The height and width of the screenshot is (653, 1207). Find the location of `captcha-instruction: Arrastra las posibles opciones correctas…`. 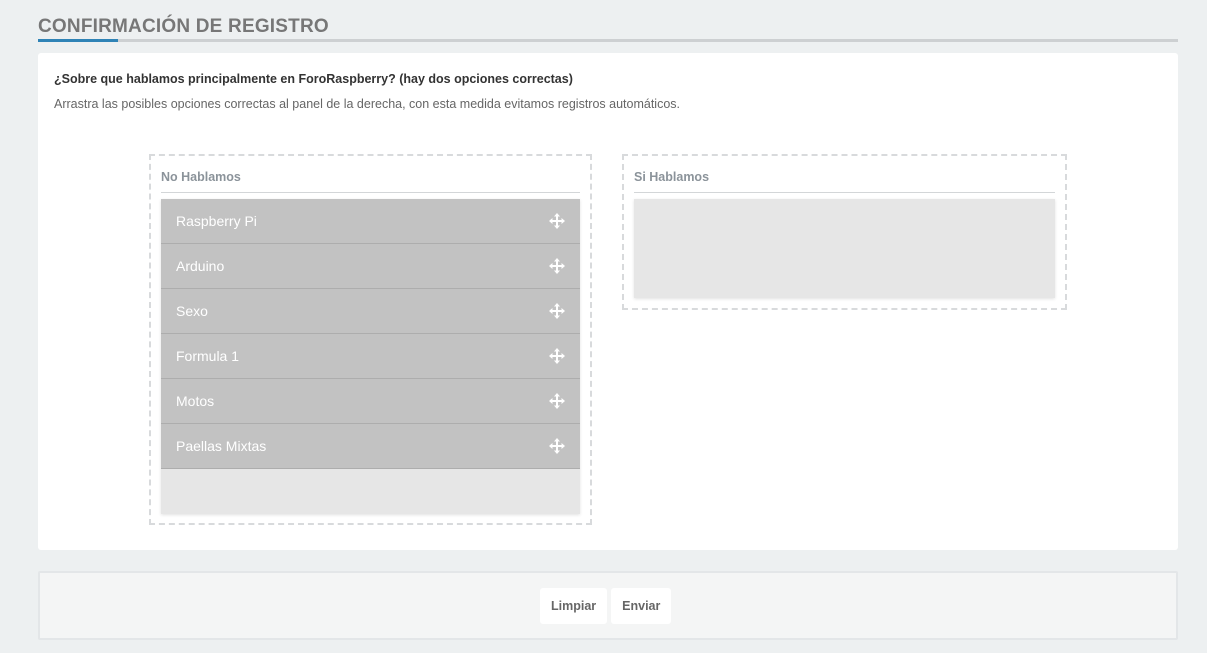

captcha-instruction: Arrastra las posibles opciones correctas… is located at coordinates (367, 104).